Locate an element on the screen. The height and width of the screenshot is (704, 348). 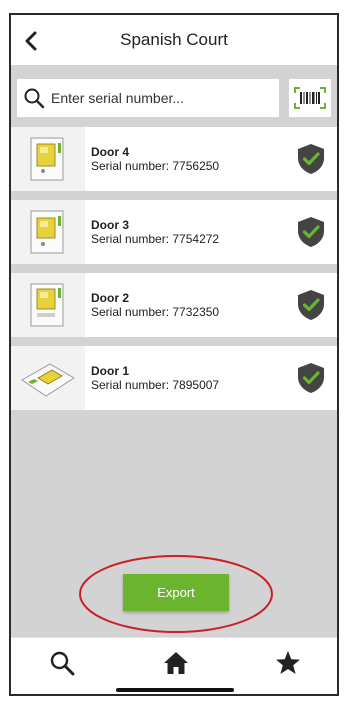
list-item: Door 2 Serial number: 7732350 is located at coordinates (174, 305).